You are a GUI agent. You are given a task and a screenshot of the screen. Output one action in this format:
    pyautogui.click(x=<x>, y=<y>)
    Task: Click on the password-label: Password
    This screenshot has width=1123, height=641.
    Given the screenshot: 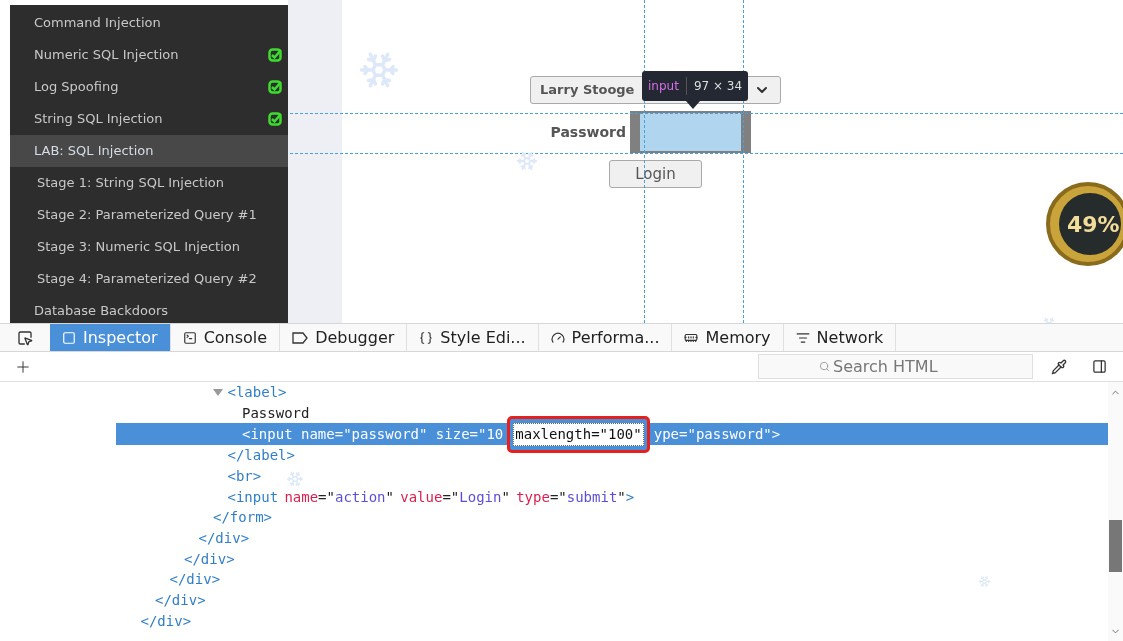 What is the action you would take?
    pyautogui.click(x=588, y=132)
    